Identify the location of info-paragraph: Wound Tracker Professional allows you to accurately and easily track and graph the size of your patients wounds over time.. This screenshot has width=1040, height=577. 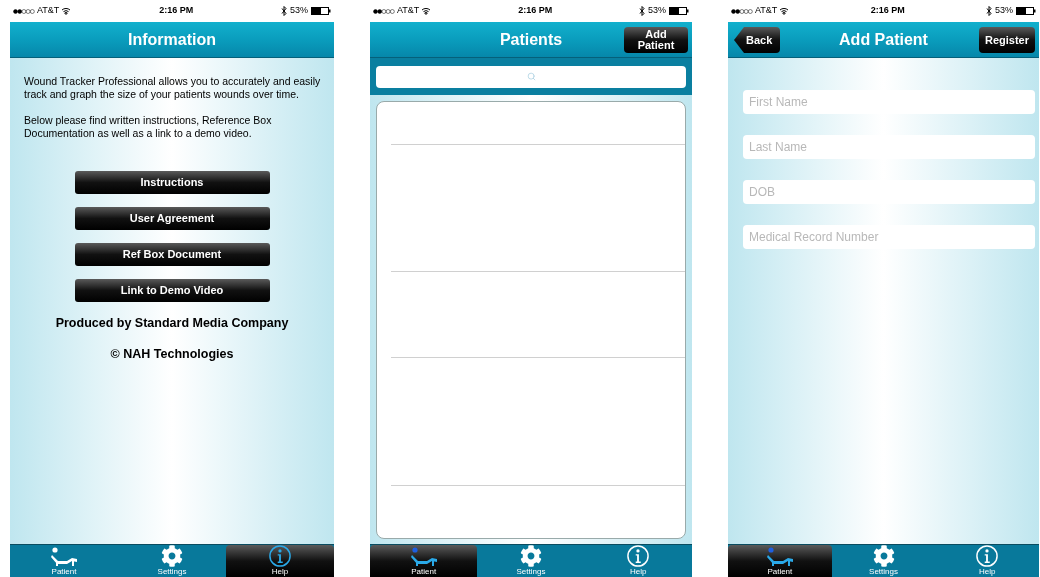
(173, 88).